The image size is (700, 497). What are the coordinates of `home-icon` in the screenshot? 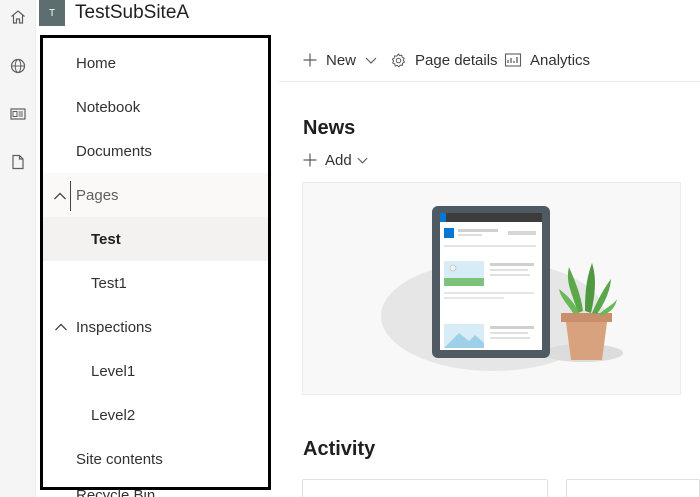 It's located at (18, 17).